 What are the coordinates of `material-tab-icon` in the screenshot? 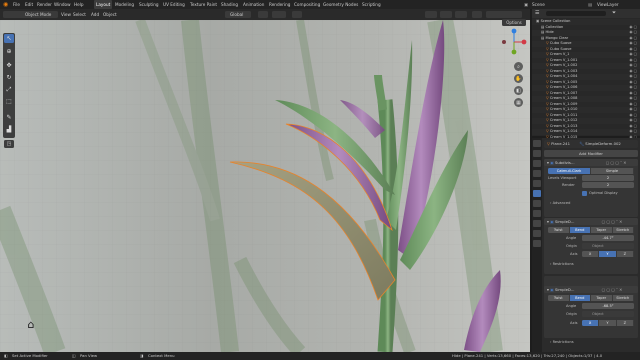 It's located at (537, 243).